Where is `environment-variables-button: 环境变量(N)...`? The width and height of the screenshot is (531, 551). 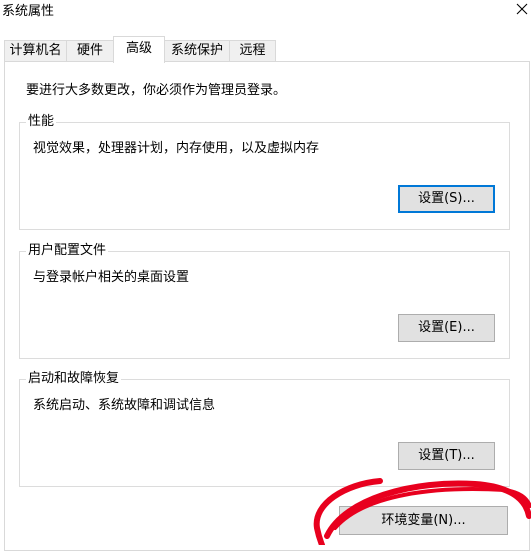
environment-variables-button: 环境变量(N)... is located at coordinates (423, 520).